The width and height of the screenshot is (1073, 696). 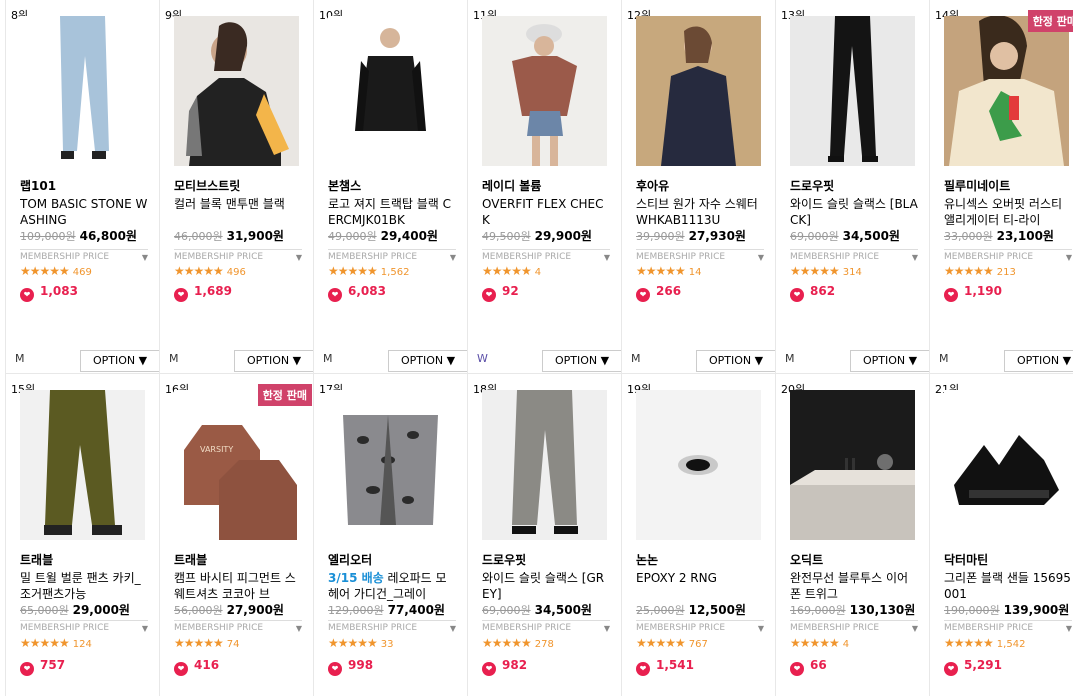 I want to click on like-button: ❤ 1,190, so click(x=973, y=293).